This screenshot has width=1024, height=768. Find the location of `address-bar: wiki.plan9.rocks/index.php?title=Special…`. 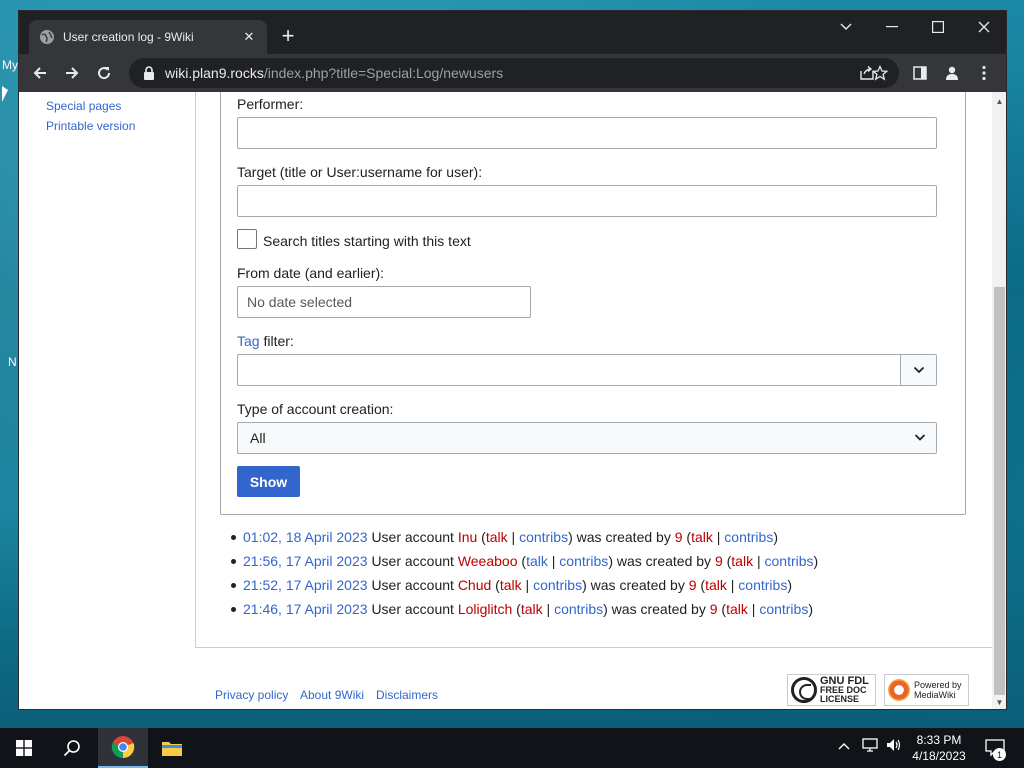

address-bar: wiki.plan9.rocks/index.php?title=Special… is located at coordinates (514, 73).